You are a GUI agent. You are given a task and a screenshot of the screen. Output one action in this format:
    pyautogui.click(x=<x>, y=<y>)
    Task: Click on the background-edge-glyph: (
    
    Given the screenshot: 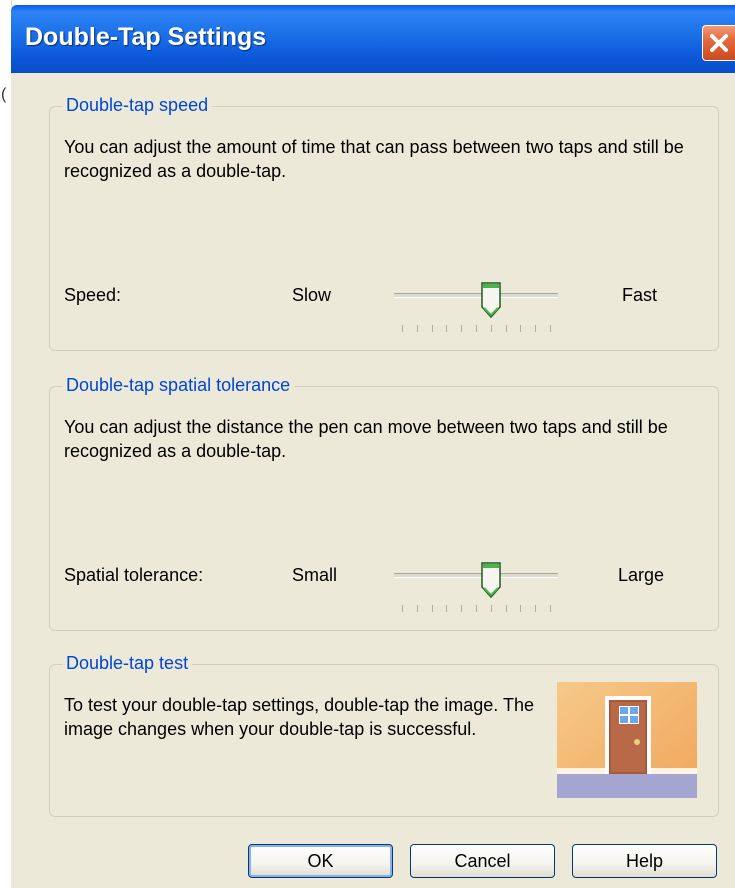 What is the action you would take?
    pyautogui.click(x=4, y=94)
    